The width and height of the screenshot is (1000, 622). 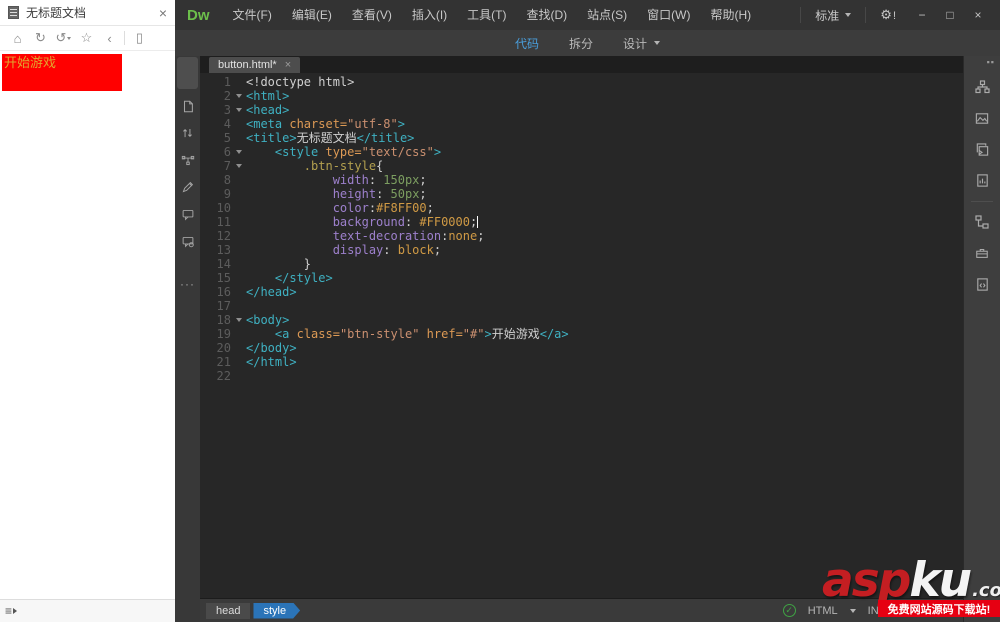 I want to click on code-text: color:#F8FF00;, so click(x=383, y=208).